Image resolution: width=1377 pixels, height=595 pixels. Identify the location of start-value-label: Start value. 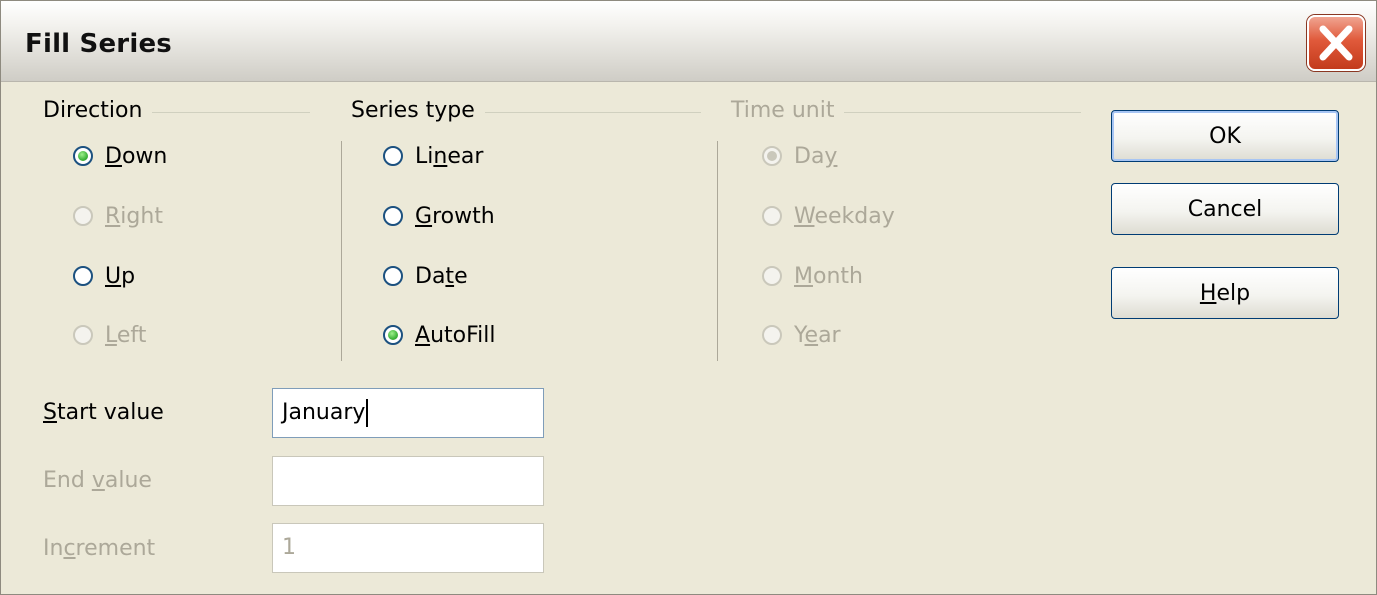
(103, 412).